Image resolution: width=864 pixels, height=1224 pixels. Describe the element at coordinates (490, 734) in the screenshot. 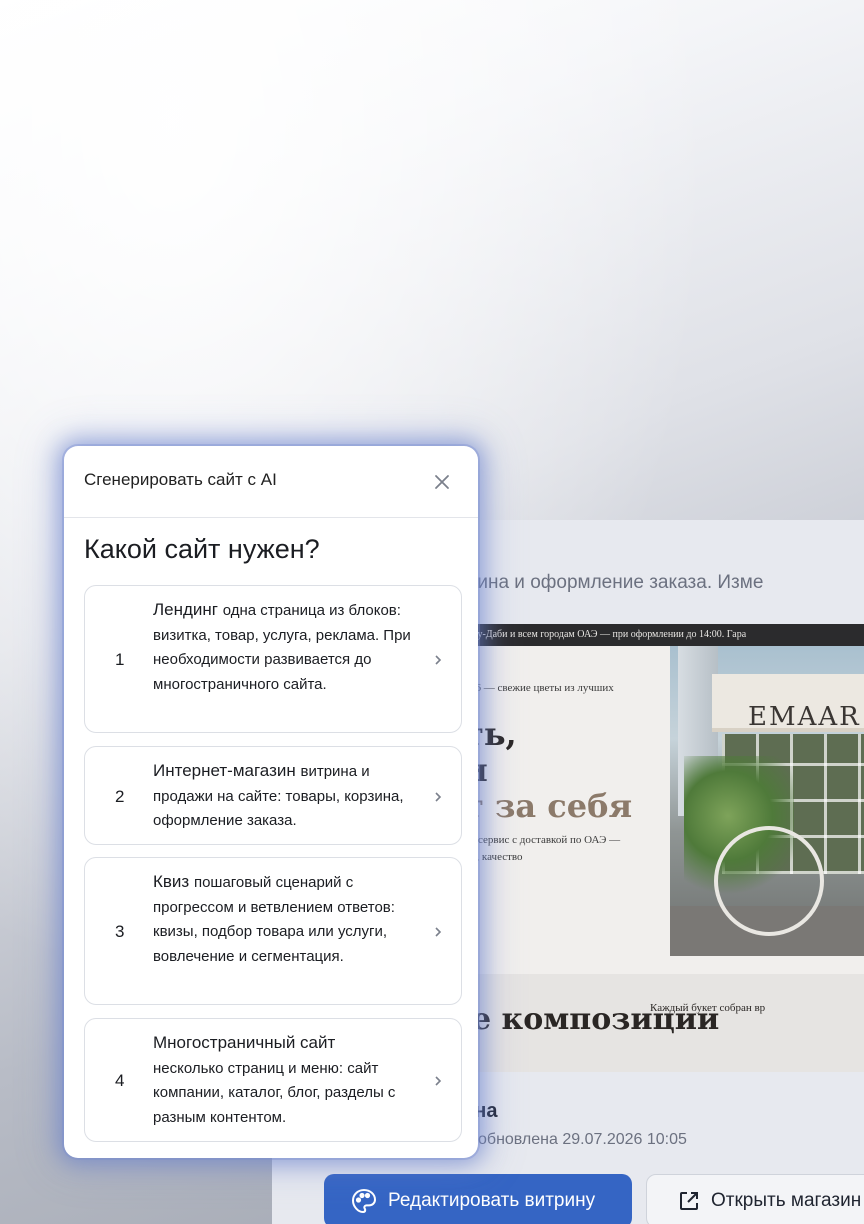

I see `preview-headline-line1: ть,` at that location.